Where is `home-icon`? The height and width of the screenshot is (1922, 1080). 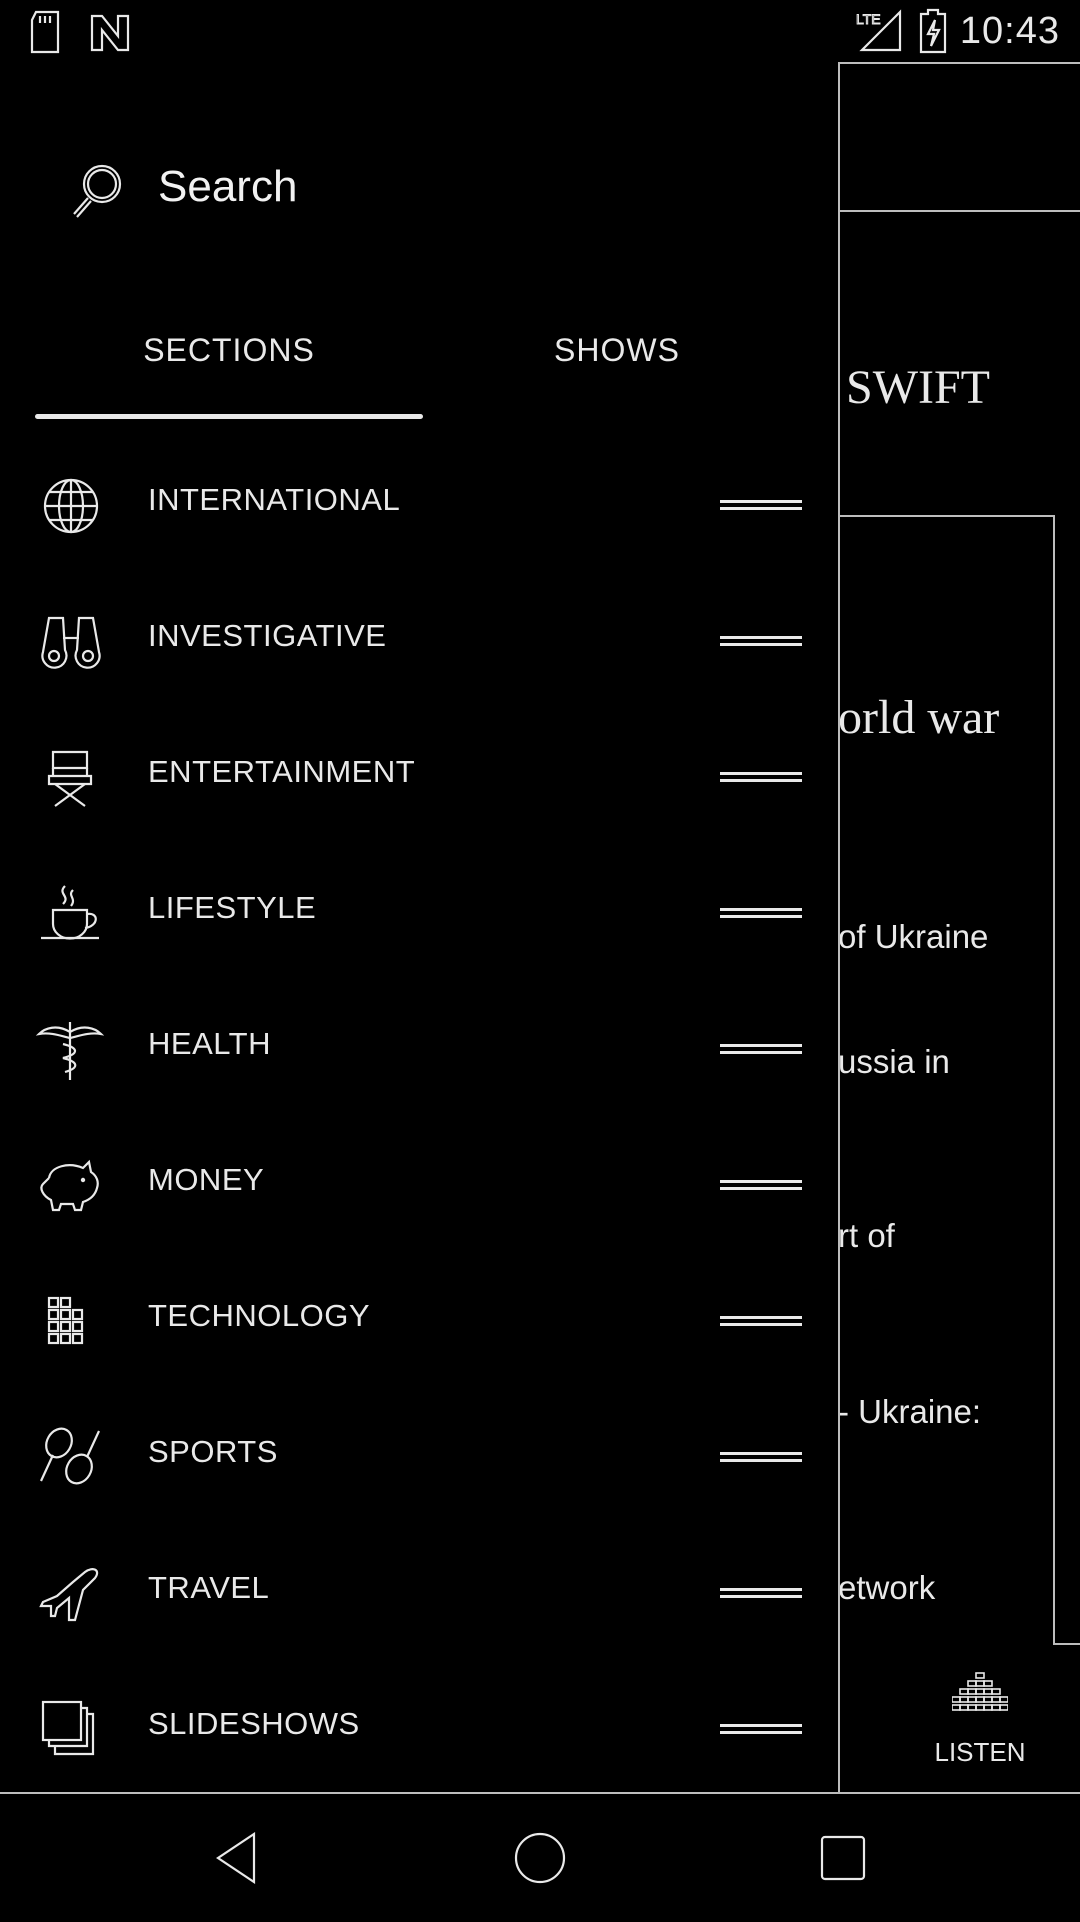
home-icon is located at coordinates (540, 1858).